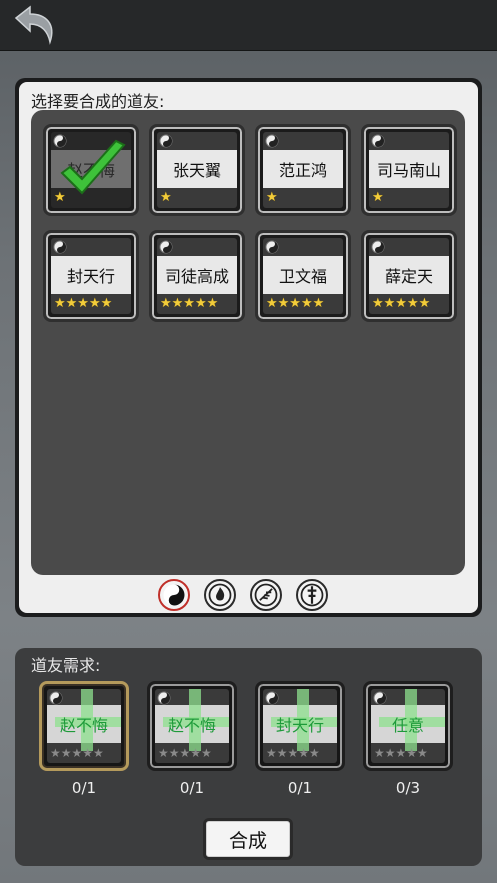 Image resolution: width=497 pixels, height=883 pixels. Describe the element at coordinates (98, 101) in the screenshot. I see `selection-title: 选择要合成的道友:` at that location.